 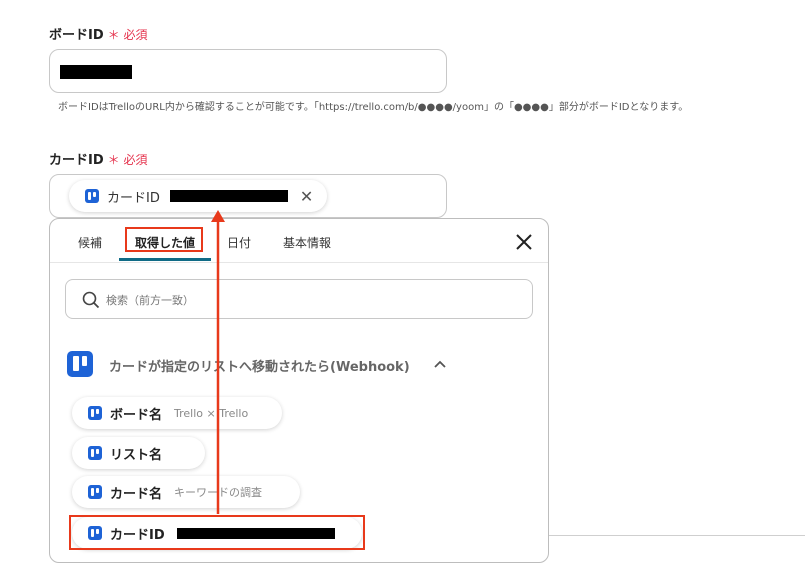 I want to click on arrow-icon, so click(x=218, y=362).